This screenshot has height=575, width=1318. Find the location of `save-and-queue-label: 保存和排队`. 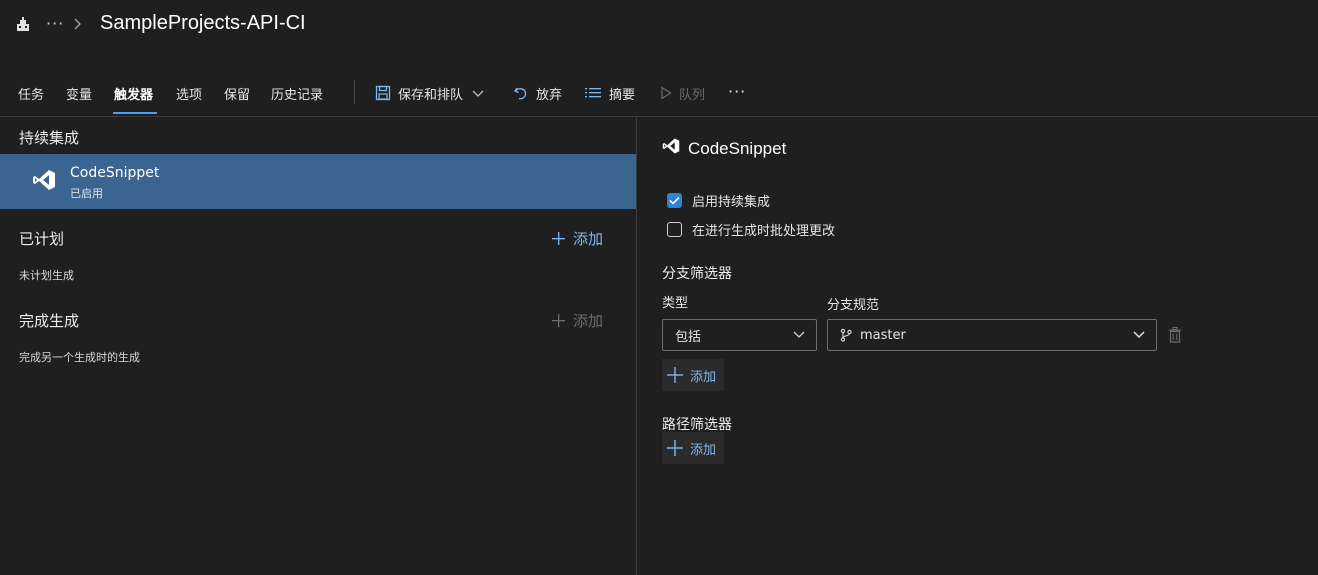

save-and-queue-label: 保存和排队 is located at coordinates (431, 95).